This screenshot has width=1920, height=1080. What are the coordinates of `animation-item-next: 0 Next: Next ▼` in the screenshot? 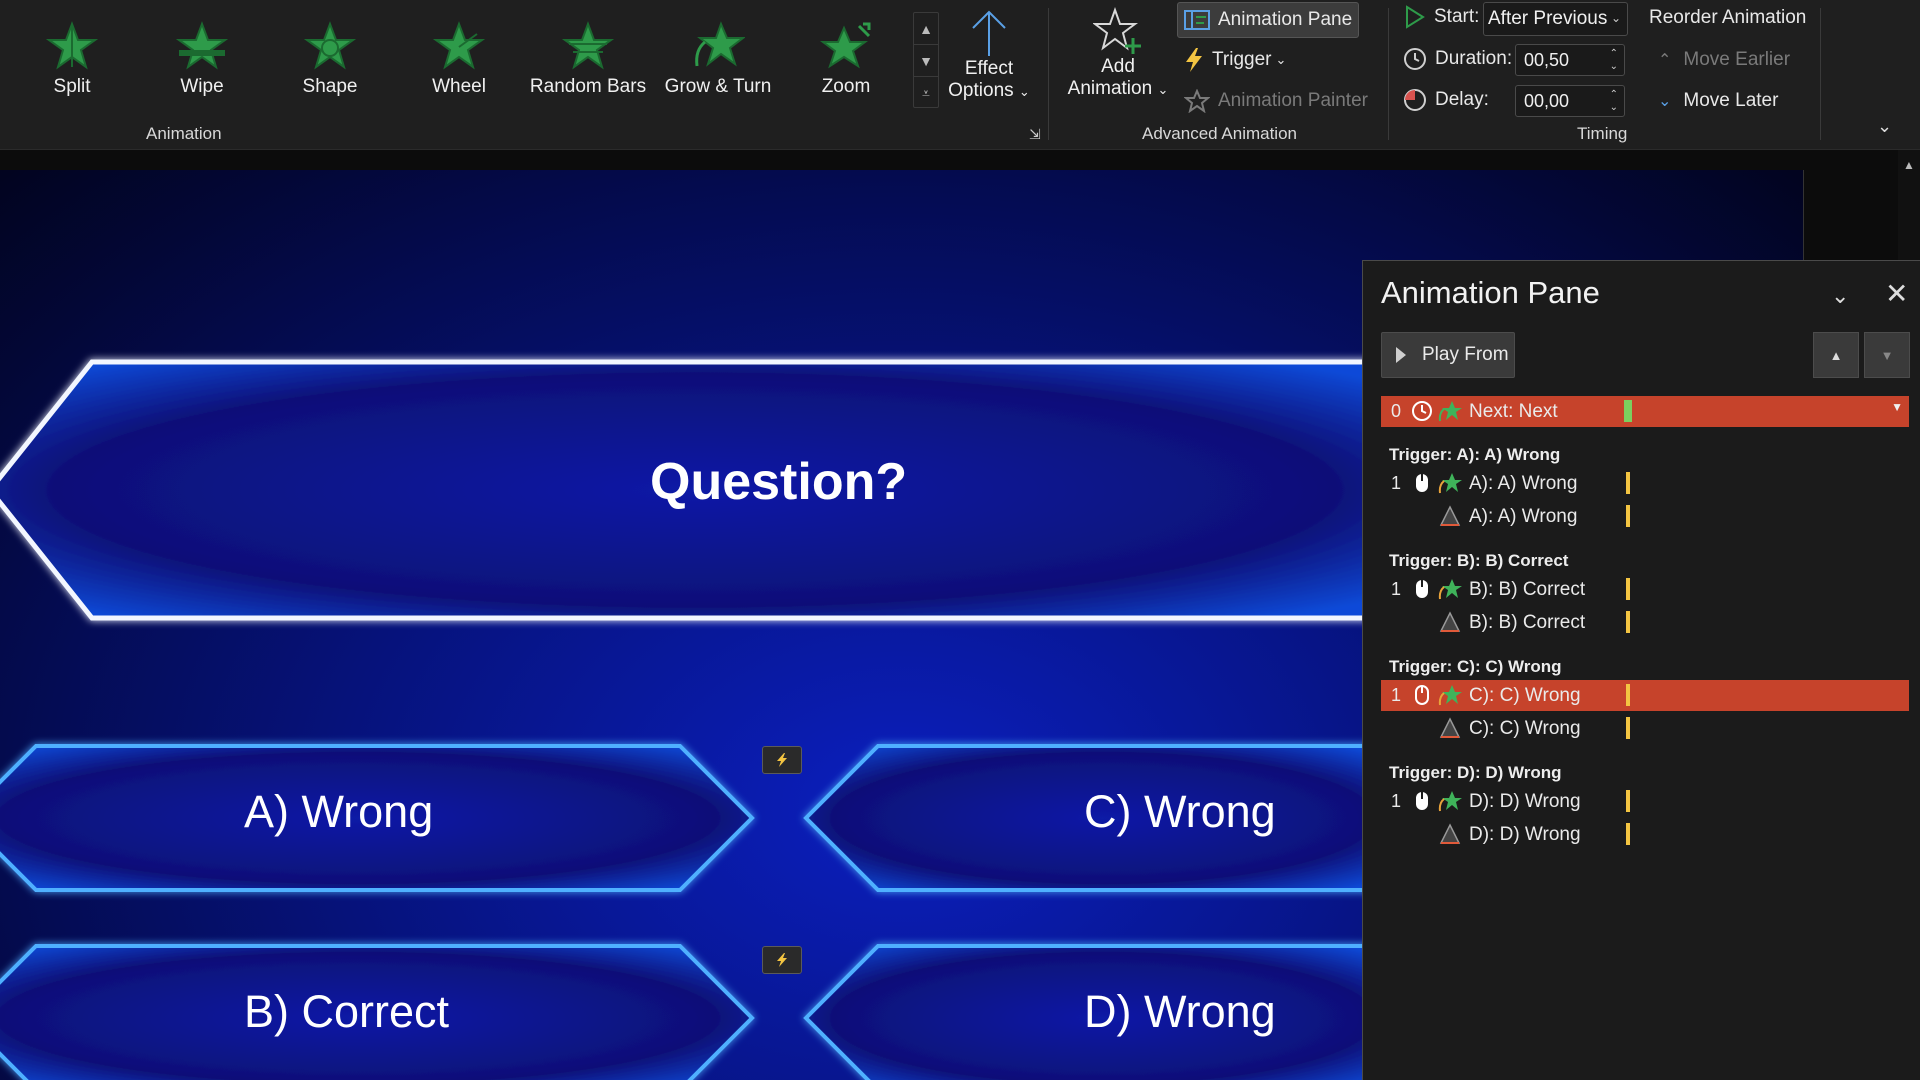 It's located at (1645, 411).